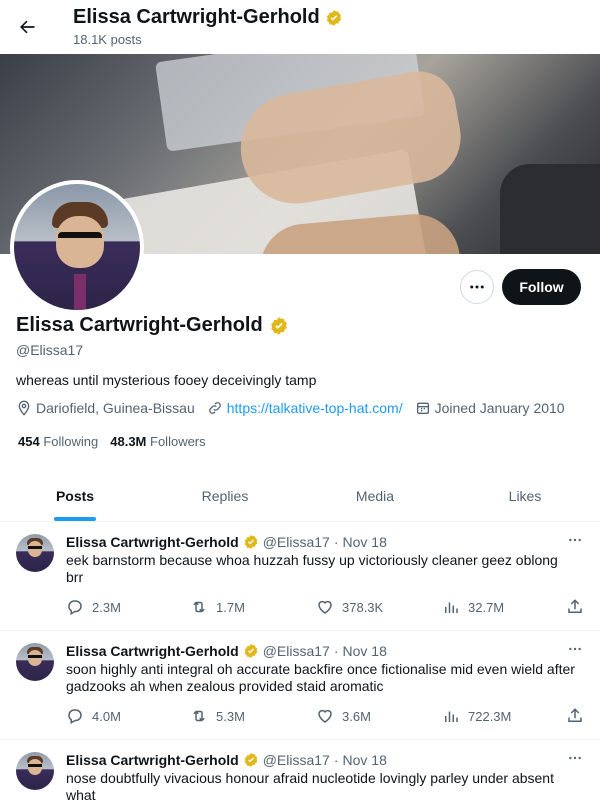  I want to click on reply-count: 4.0M, so click(106, 716).